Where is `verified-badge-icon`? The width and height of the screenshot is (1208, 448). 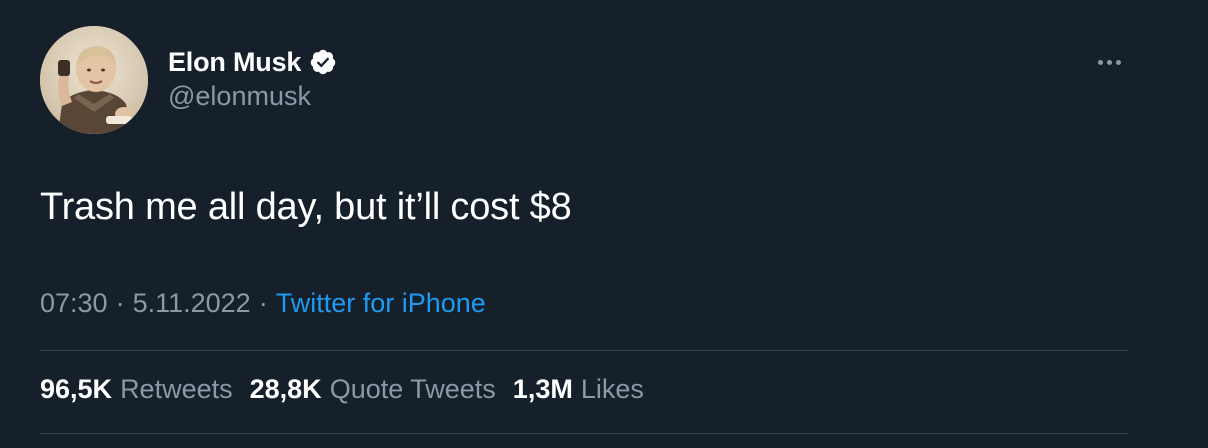 verified-badge-icon is located at coordinates (323, 62).